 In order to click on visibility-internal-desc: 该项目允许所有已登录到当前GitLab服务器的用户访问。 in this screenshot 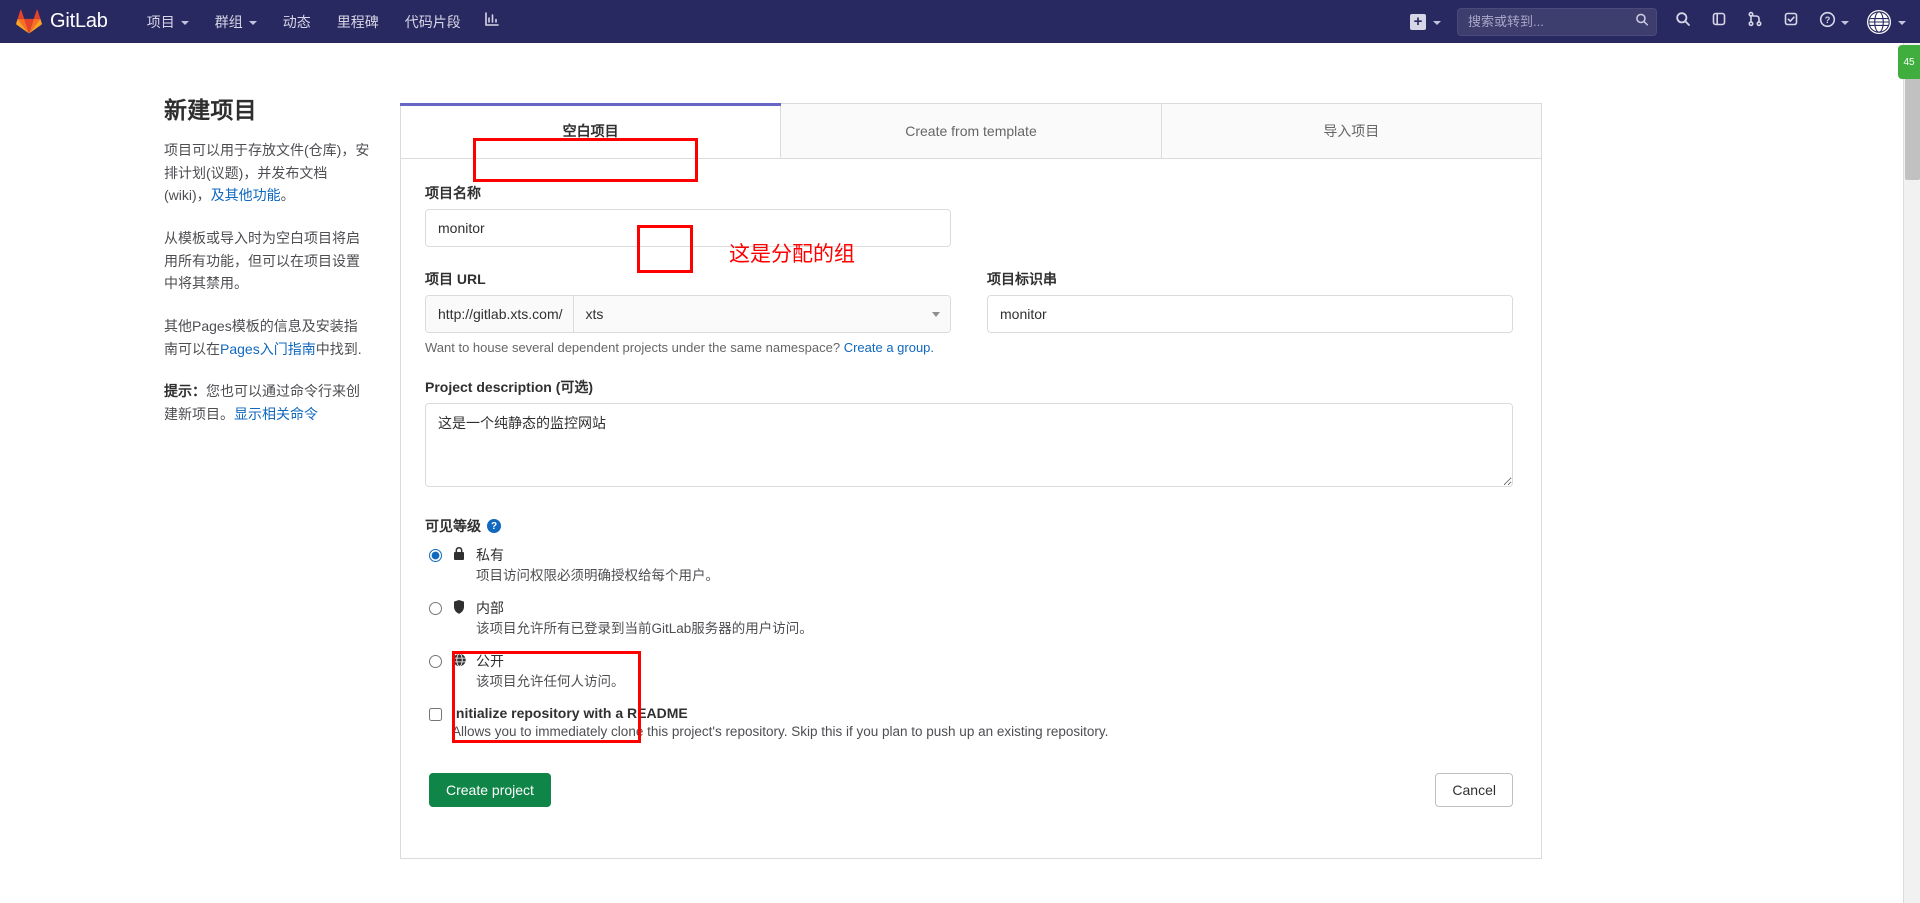, I will do `click(644, 628)`.